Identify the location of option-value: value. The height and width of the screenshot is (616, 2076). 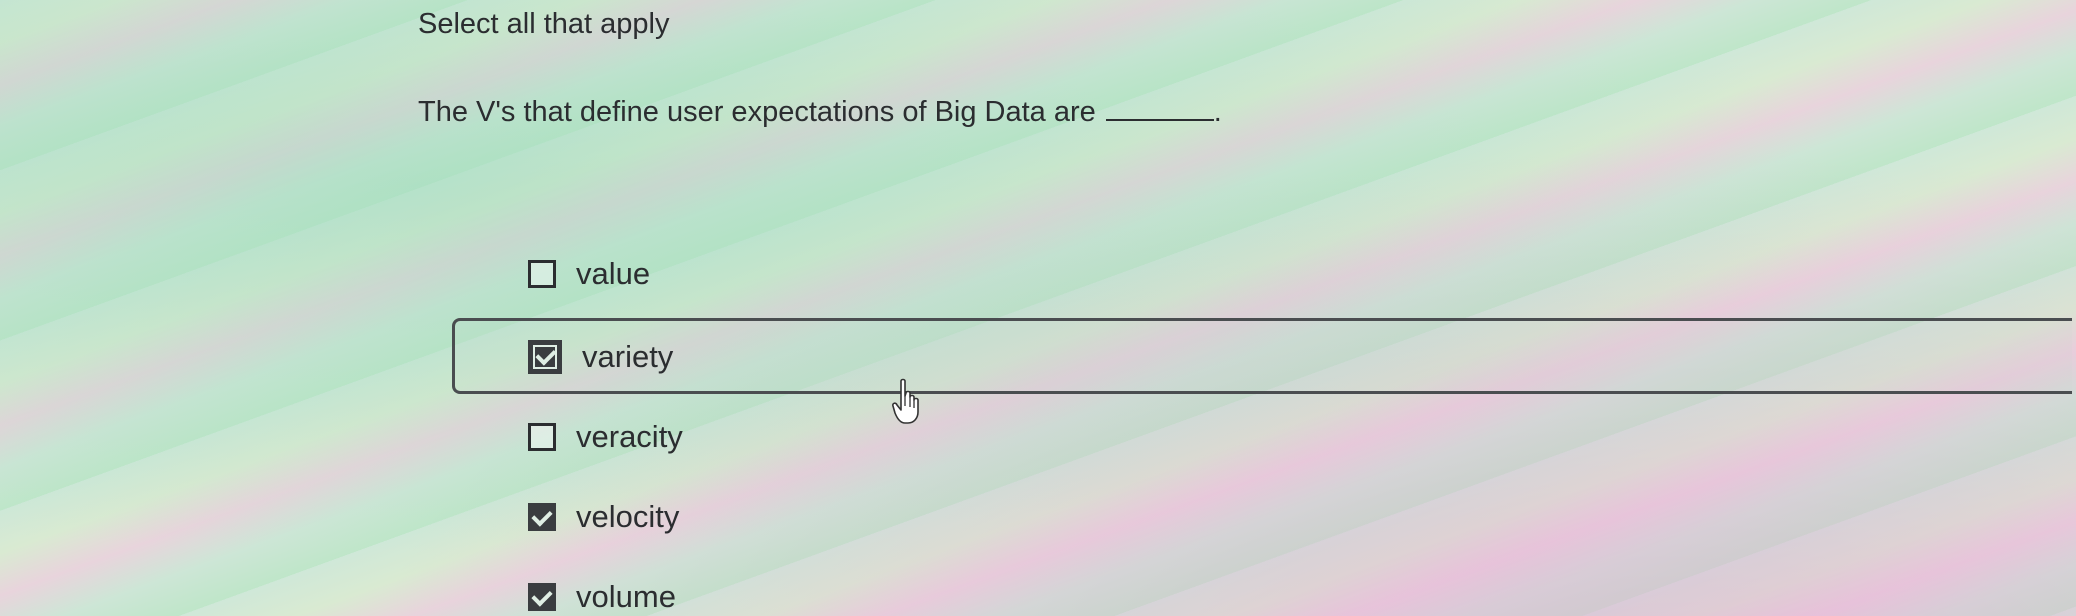
(589, 274).